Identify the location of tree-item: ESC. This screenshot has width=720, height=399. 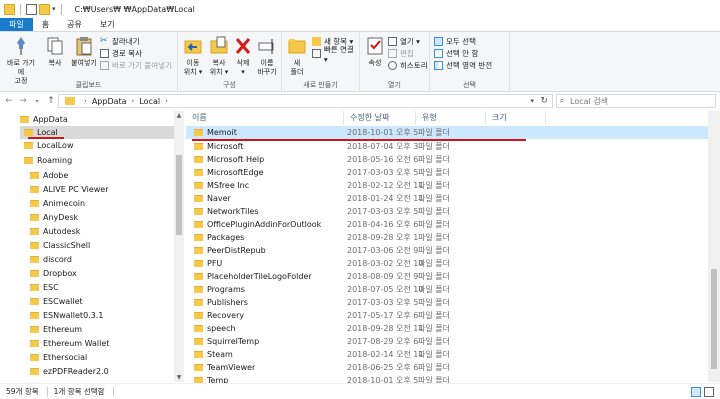
(44, 287).